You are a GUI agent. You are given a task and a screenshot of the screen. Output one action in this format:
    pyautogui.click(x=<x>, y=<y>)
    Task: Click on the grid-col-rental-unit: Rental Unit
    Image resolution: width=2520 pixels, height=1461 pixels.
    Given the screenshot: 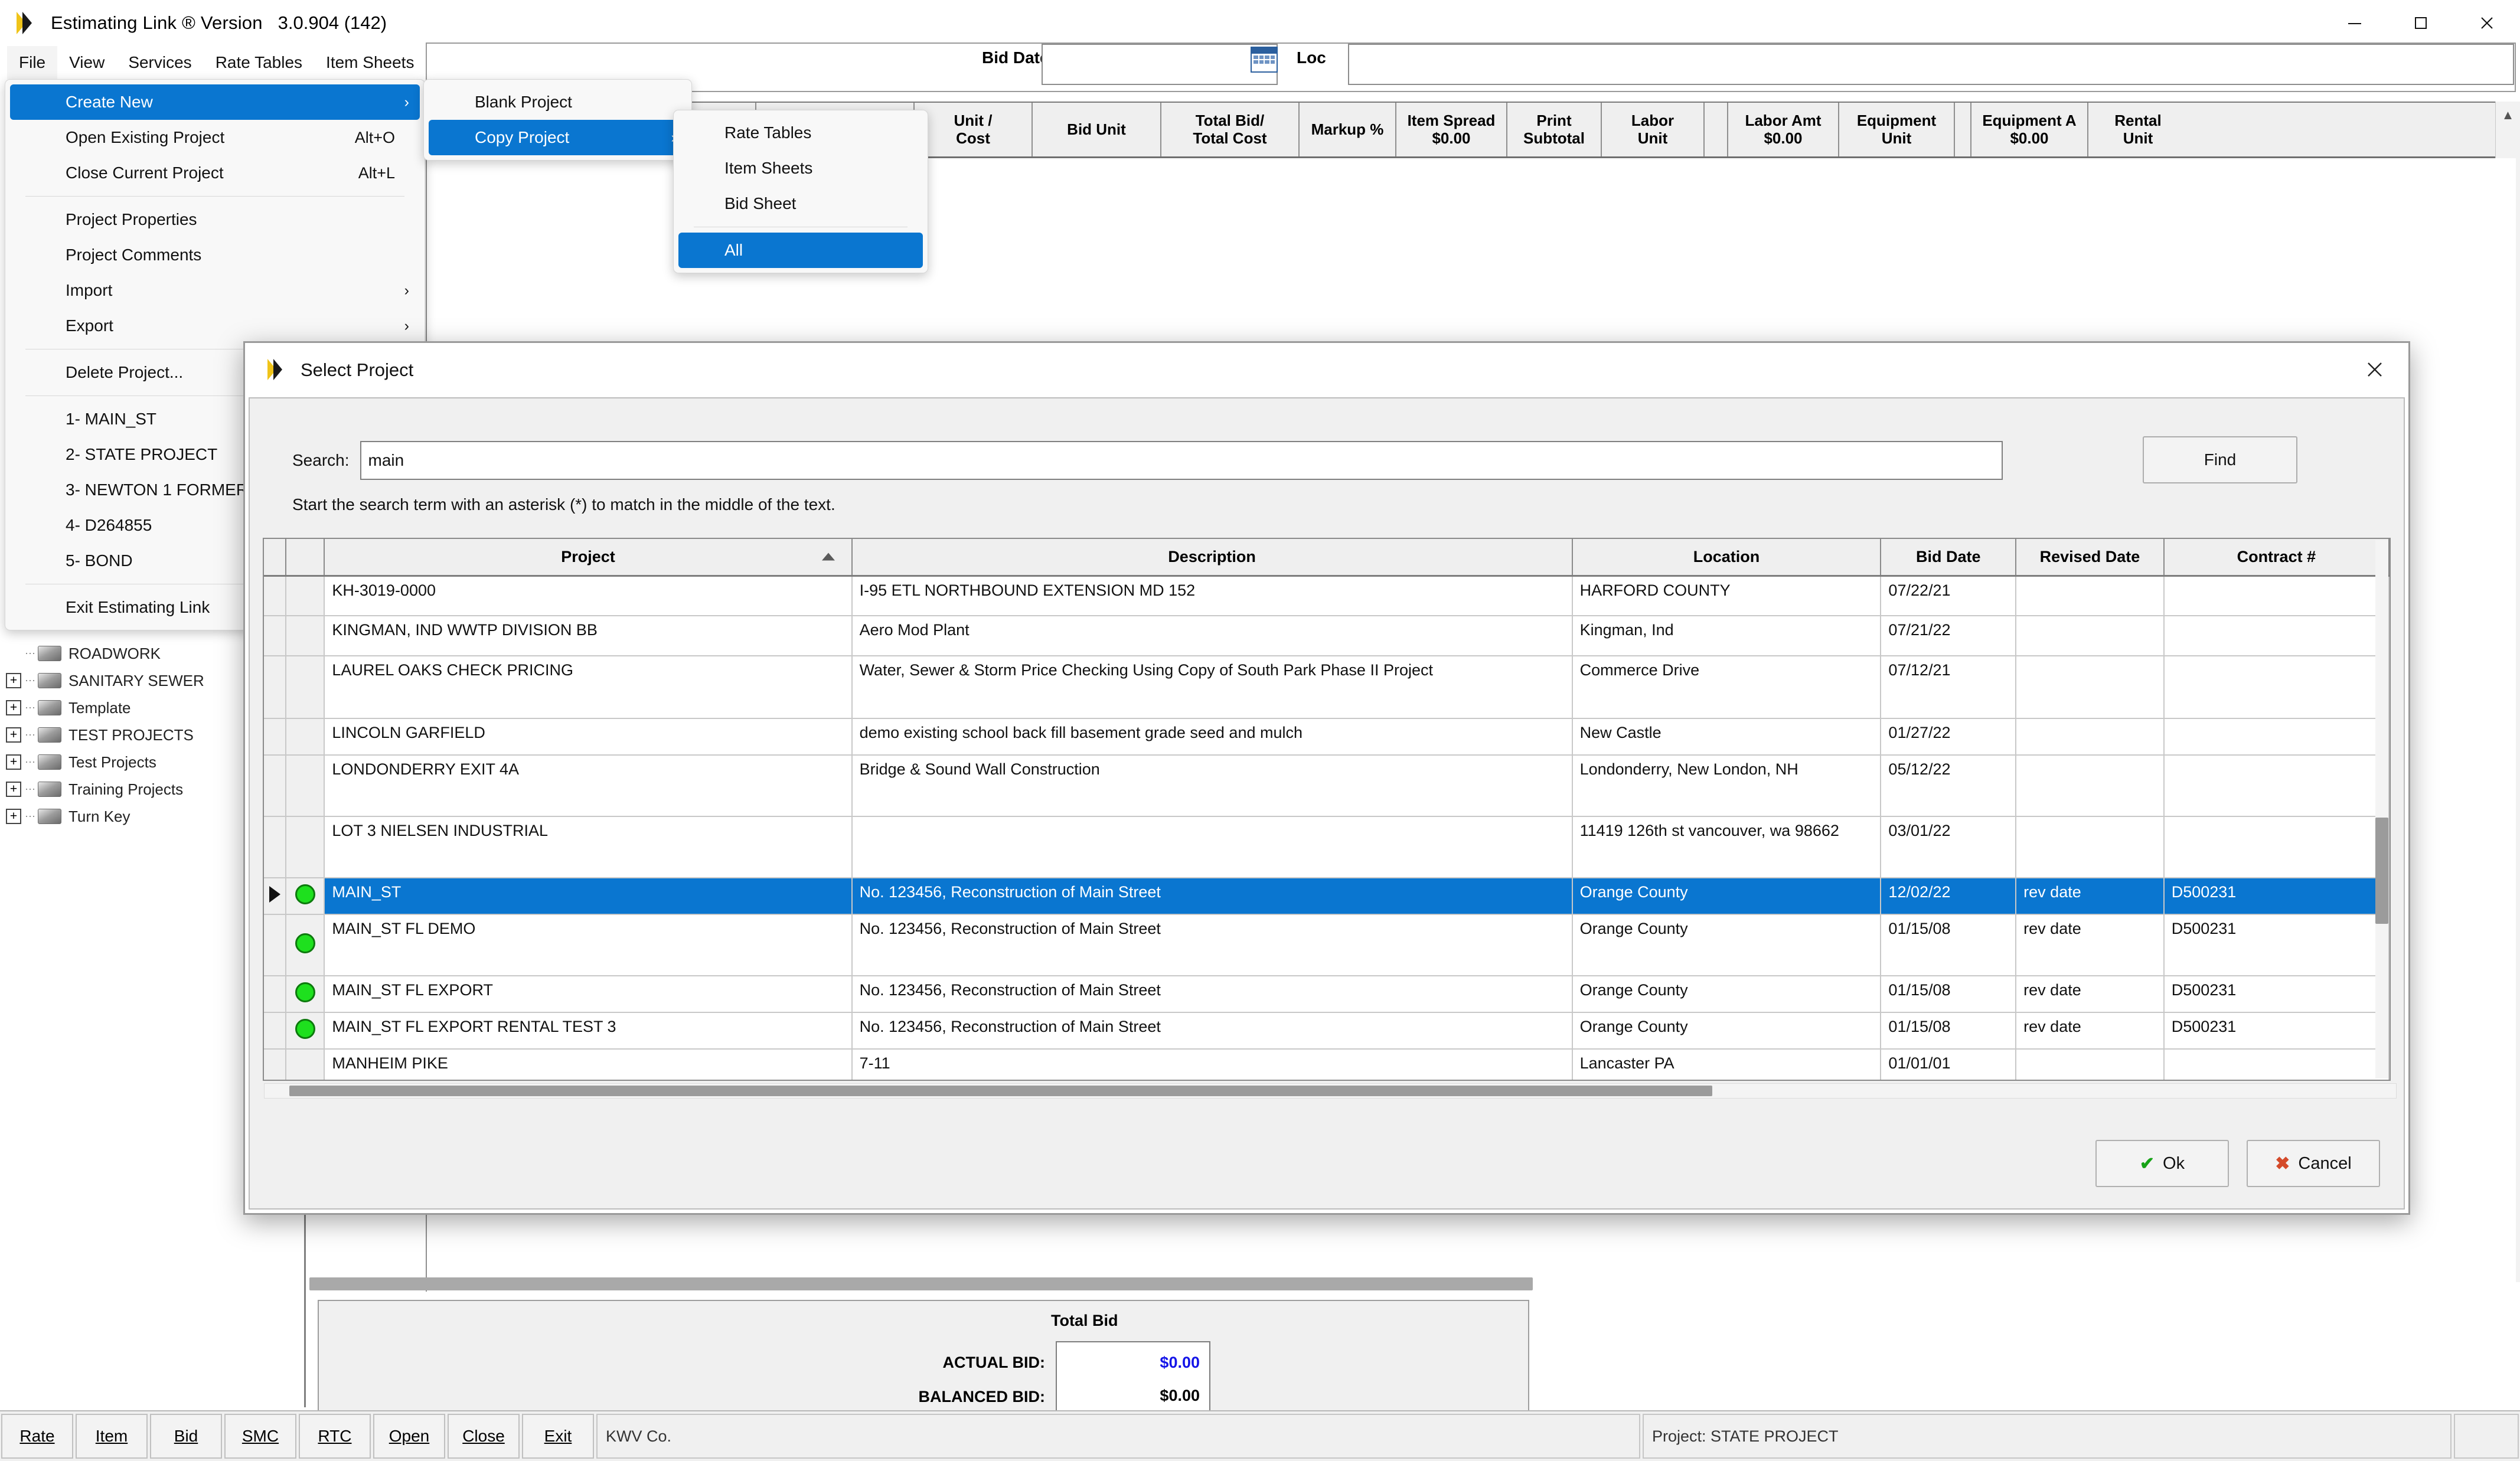 What is the action you would take?
    pyautogui.click(x=2138, y=129)
    